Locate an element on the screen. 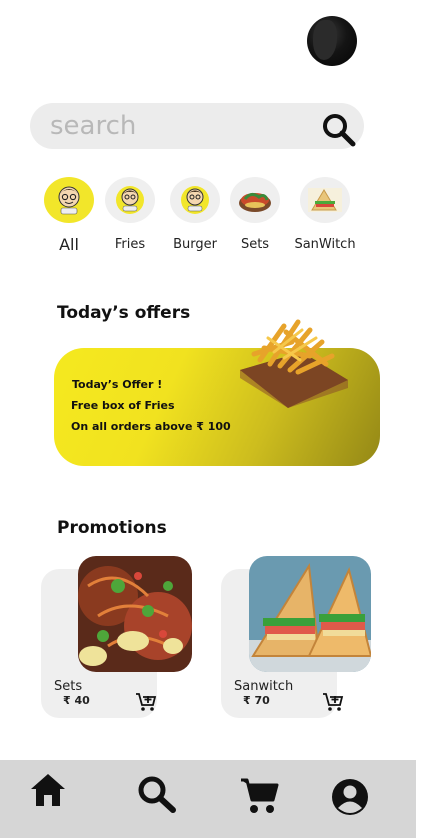 The image size is (428, 838). category-burger: Burger is located at coordinates (195, 214).